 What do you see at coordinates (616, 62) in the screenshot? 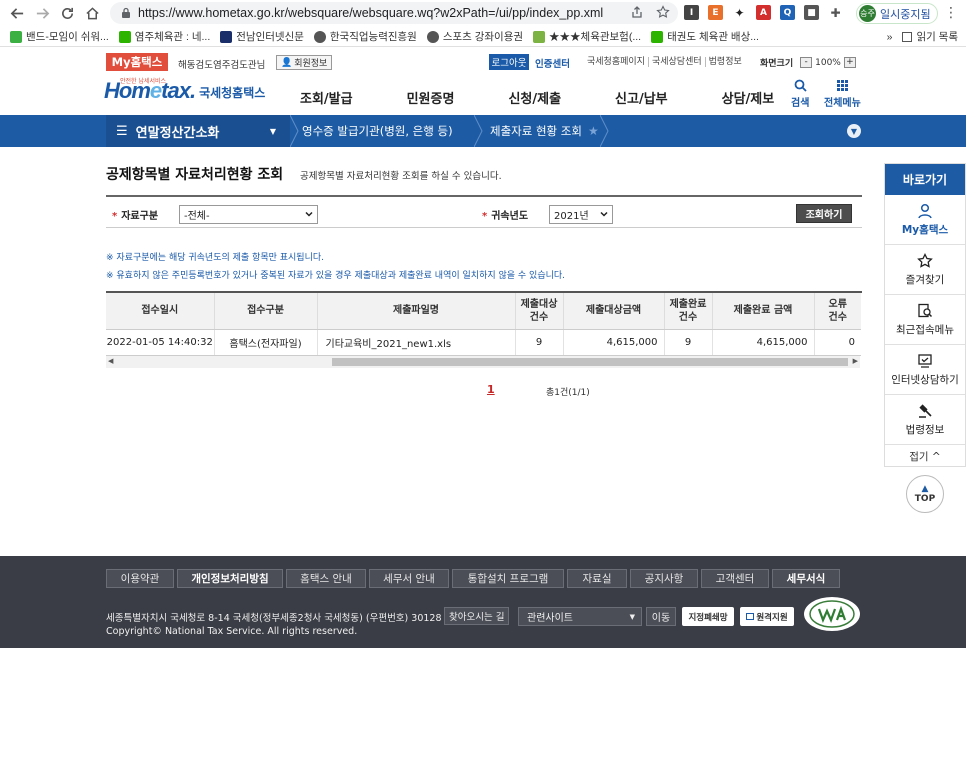
I see `nts-home-link: 국세청홈페이지` at bounding box center [616, 62].